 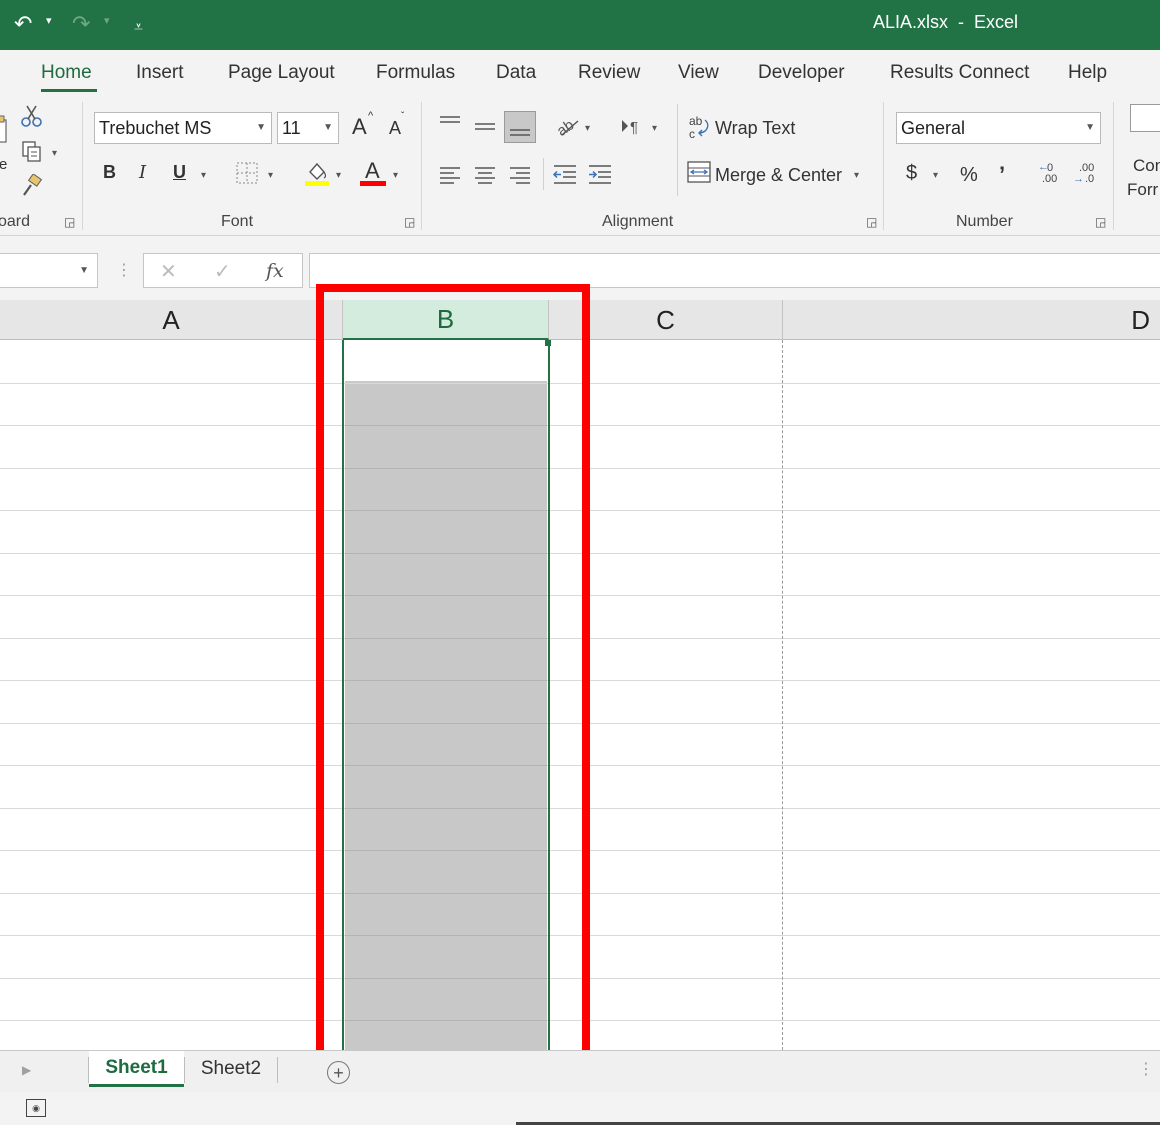 What do you see at coordinates (359, 127) in the screenshot?
I see `increase-font-size-button: A` at bounding box center [359, 127].